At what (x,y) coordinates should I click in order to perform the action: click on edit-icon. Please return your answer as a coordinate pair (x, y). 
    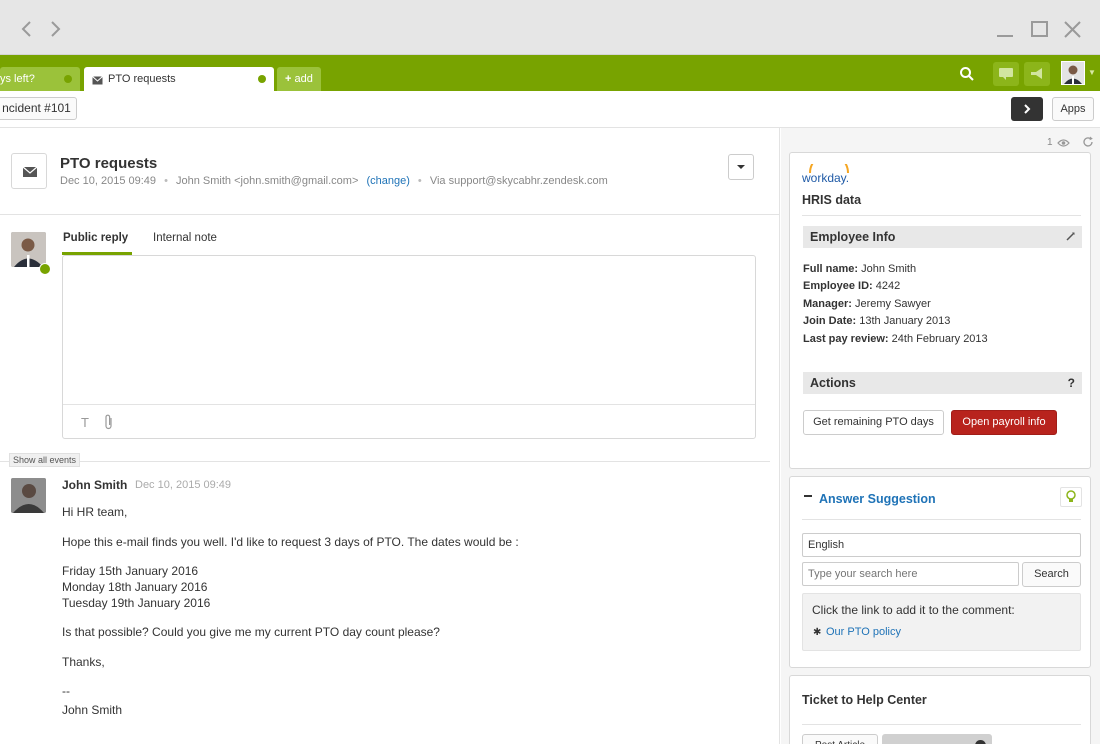
    Looking at the image, I should click on (1070, 237).